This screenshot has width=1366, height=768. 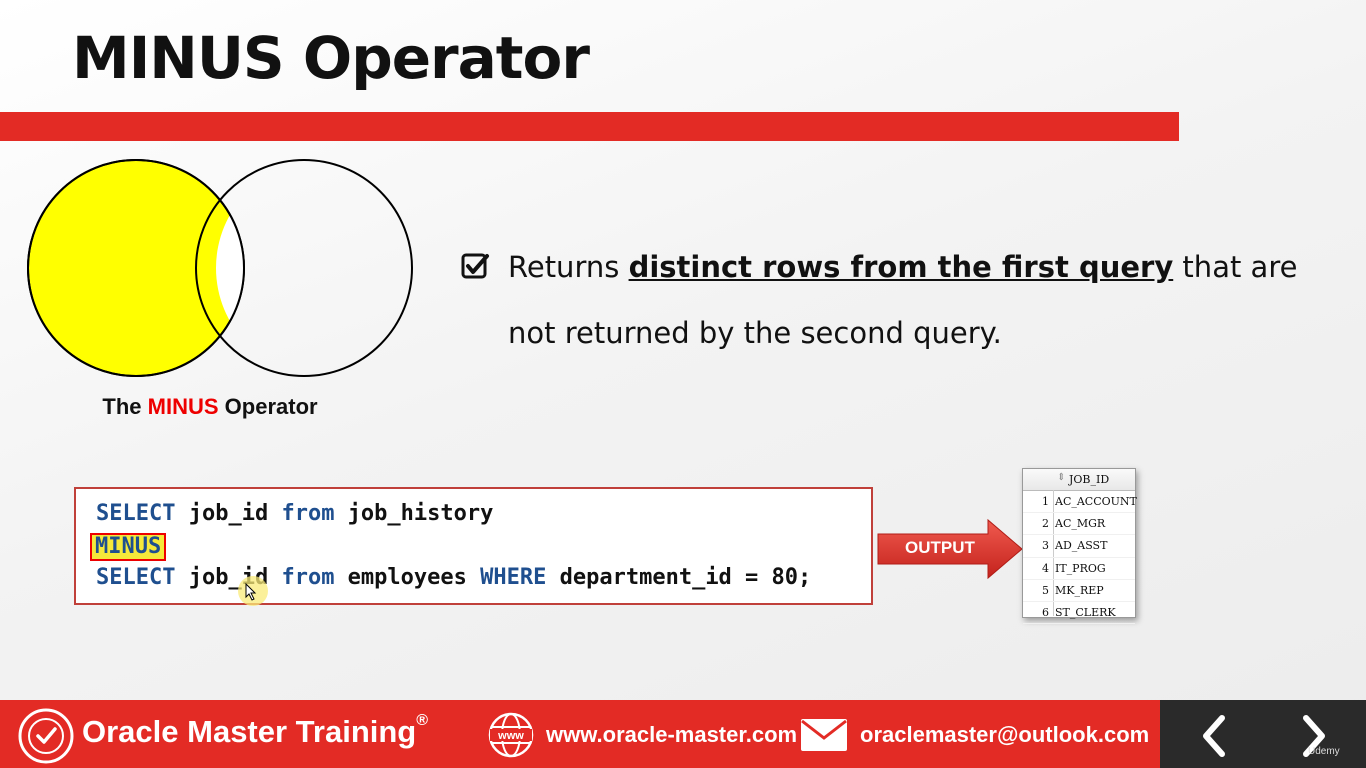 I want to click on output-label: OUTPUT, so click(x=940, y=547).